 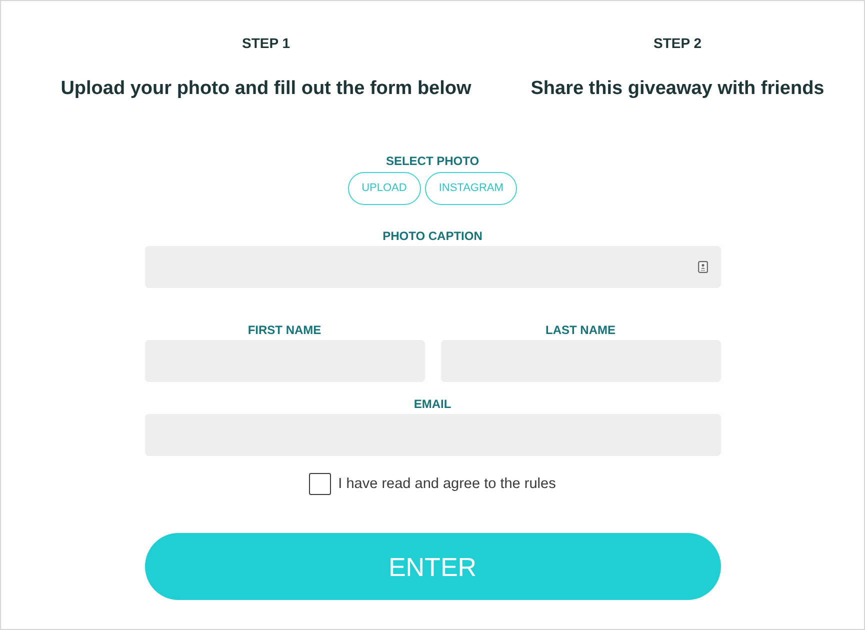 I want to click on field-label: EMAIL, so click(x=433, y=404).